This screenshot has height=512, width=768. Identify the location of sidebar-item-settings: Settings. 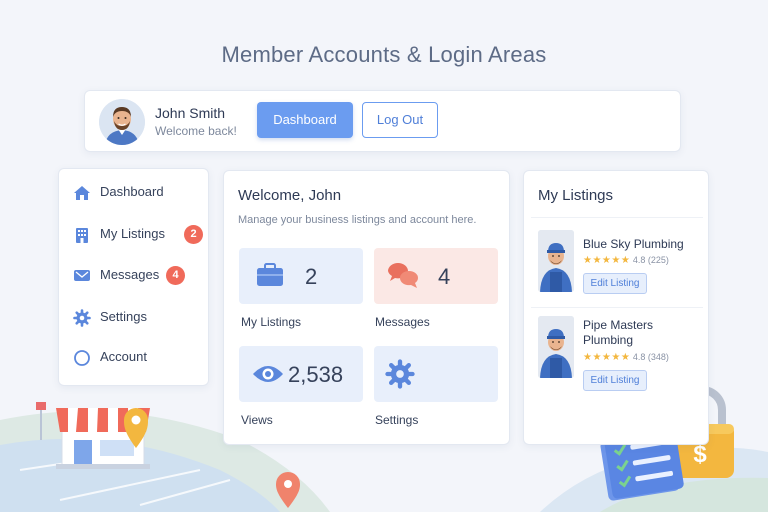
(138, 318).